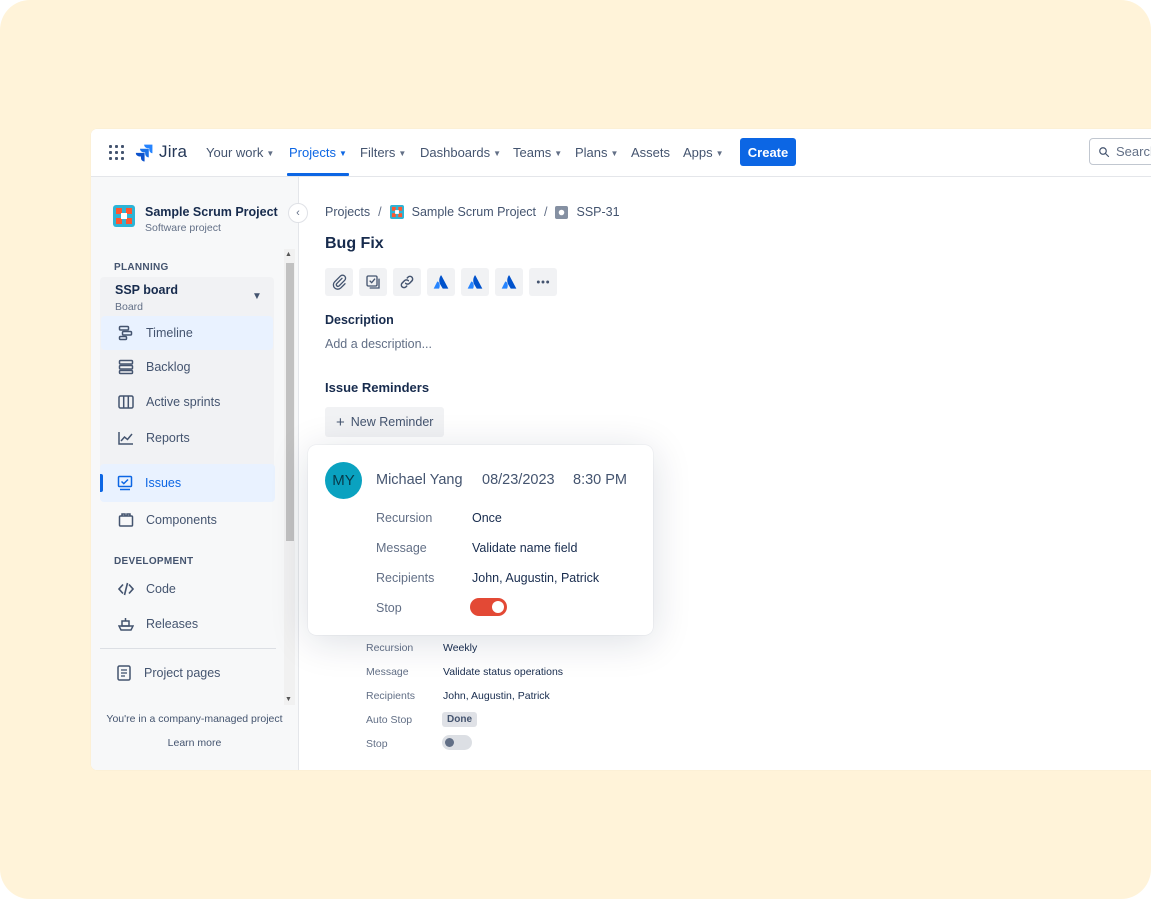 Image resolution: width=1151 pixels, height=899 pixels. I want to click on sidebar-item-label: Components, so click(181, 520).